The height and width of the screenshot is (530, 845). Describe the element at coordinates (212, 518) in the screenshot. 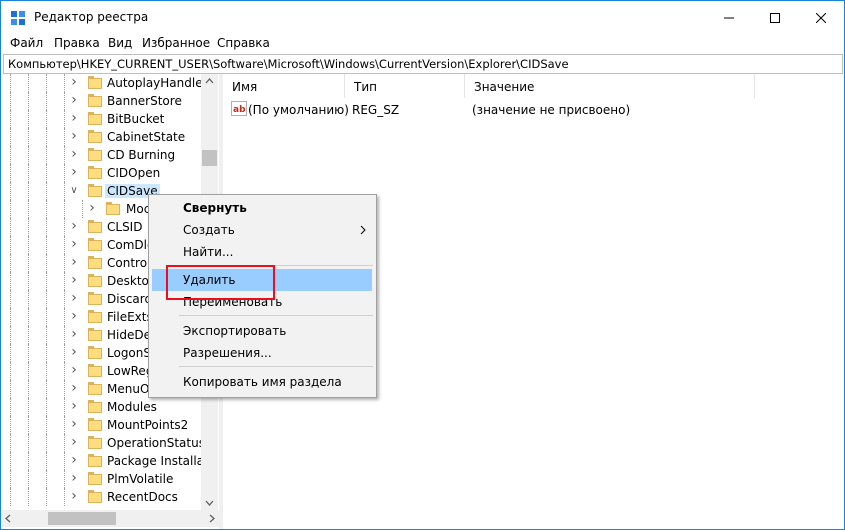

I see `scroll-right-icon` at that location.